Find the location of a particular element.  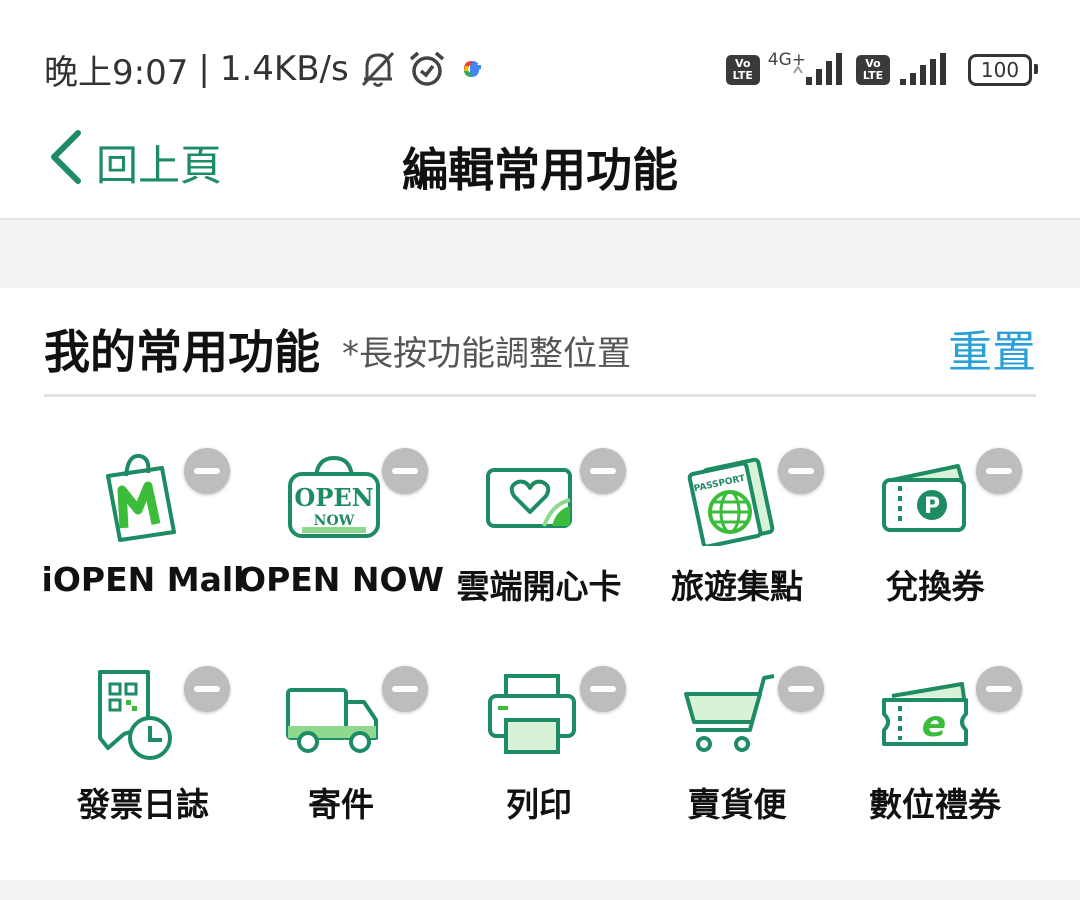

function-item-digital-gift: e 數位禮券 is located at coordinates (935, 731).